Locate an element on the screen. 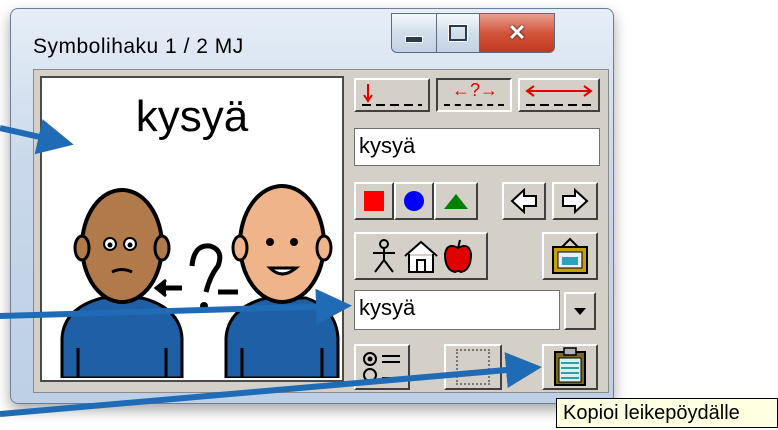 The width and height of the screenshot is (778, 430). arrow-to-preview is located at coordinates (37, 137).